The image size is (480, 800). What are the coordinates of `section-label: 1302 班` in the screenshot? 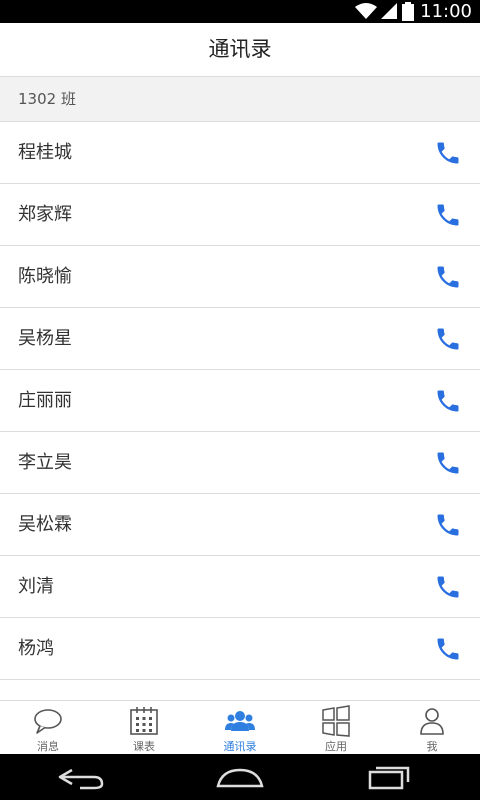 It's located at (47, 99).